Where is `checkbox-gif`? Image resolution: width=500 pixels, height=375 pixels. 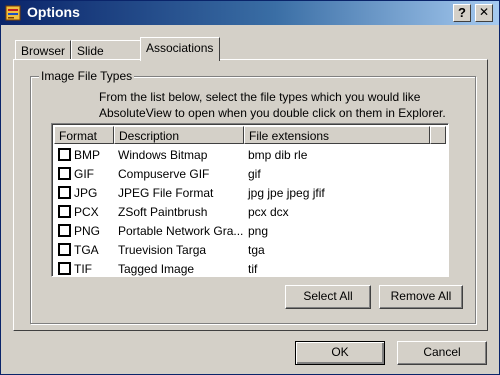 checkbox-gif is located at coordinates (64, 173).